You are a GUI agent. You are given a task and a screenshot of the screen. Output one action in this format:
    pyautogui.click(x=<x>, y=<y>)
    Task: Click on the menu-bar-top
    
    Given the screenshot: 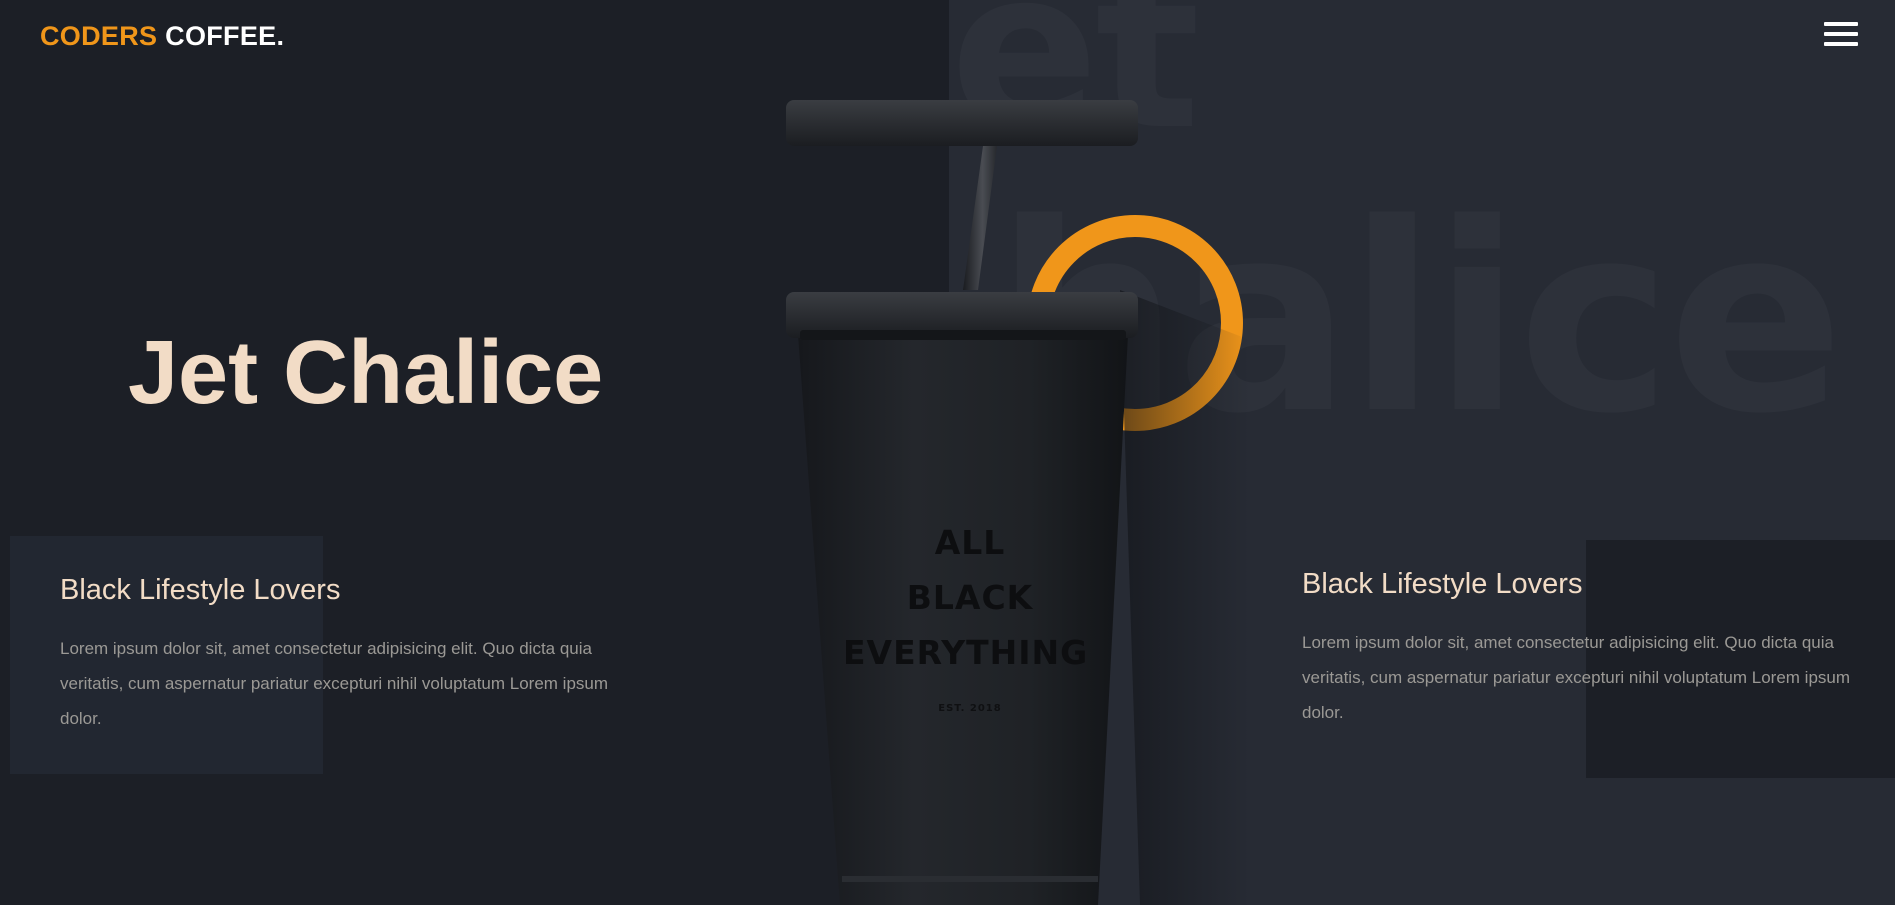 What is the action you would take?
    pyautogui.click(x=1841, y=24)
    